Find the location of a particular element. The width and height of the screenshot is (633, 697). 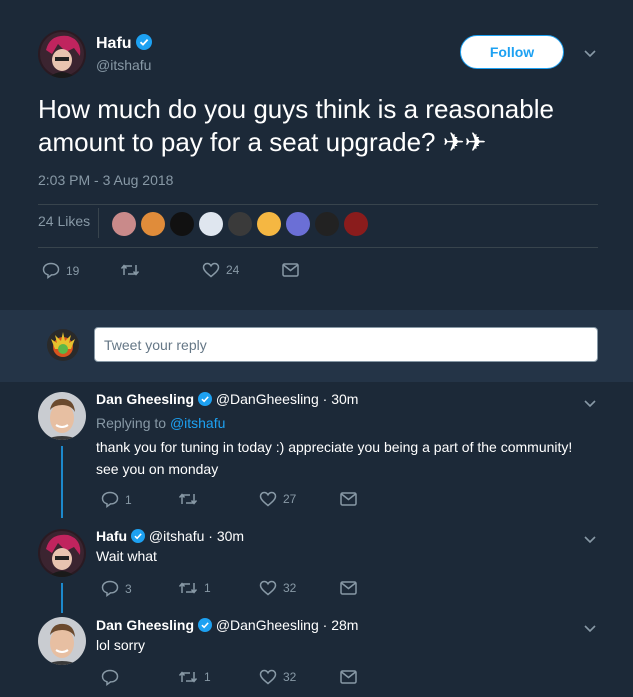

like-action: 24 is located at coordinates (220, 270).